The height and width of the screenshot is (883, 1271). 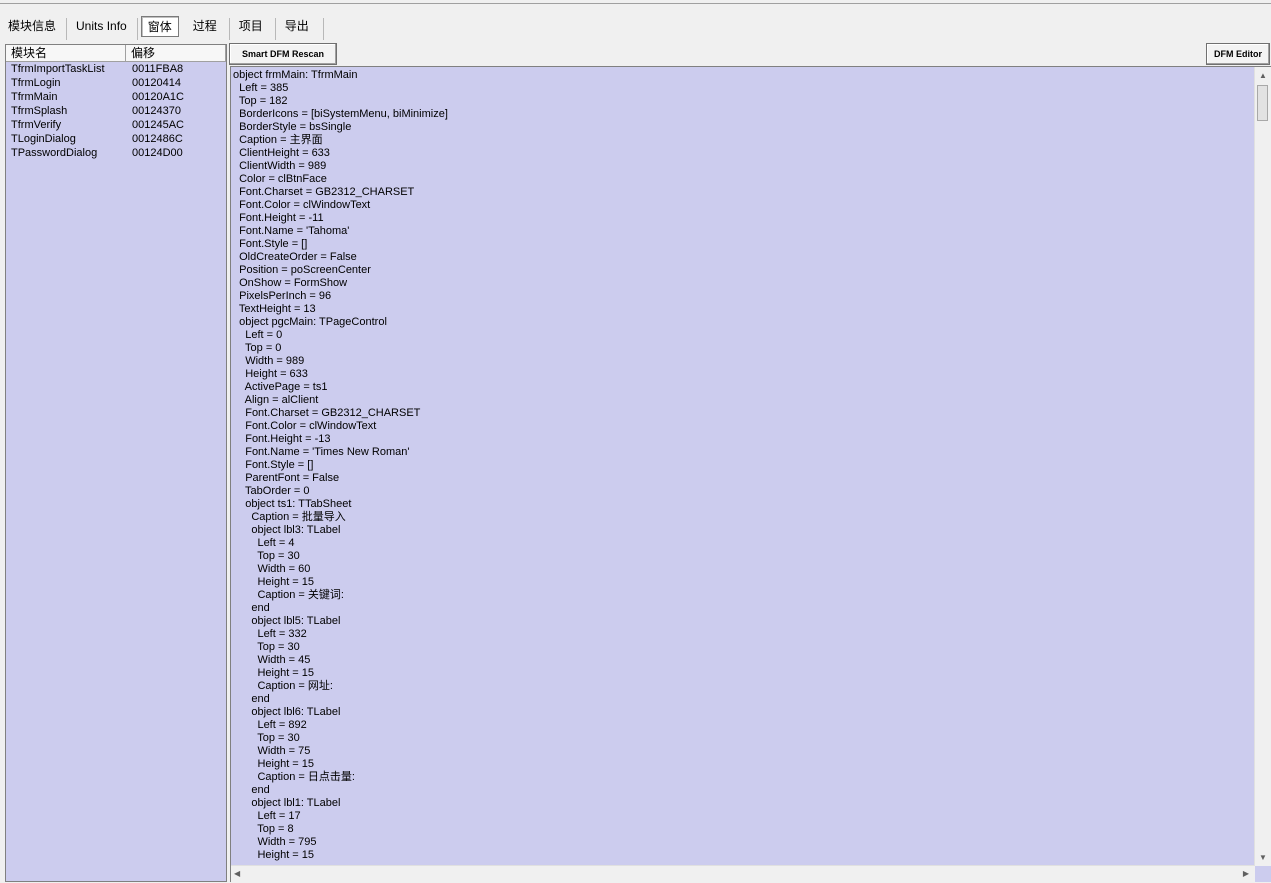 What do you see at coordinates (294, 777) in the screenshot?
I see `dfm-line: Caption = 日点击量:` at bounding box center [294, 777].